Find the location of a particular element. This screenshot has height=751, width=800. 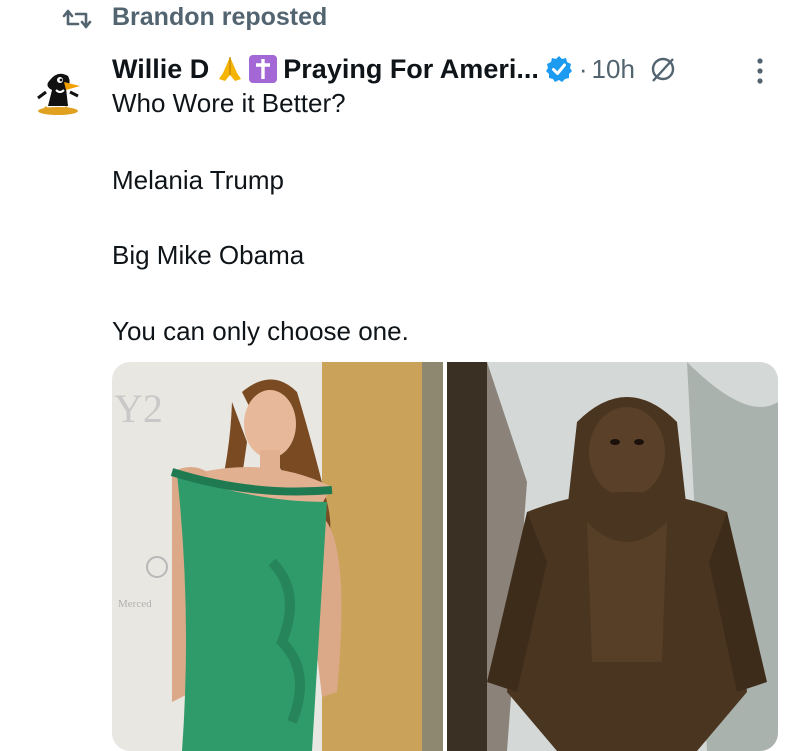

tweet-header: Willie D Praying For Ameri... · 10h is located at coordinates (394, 69).